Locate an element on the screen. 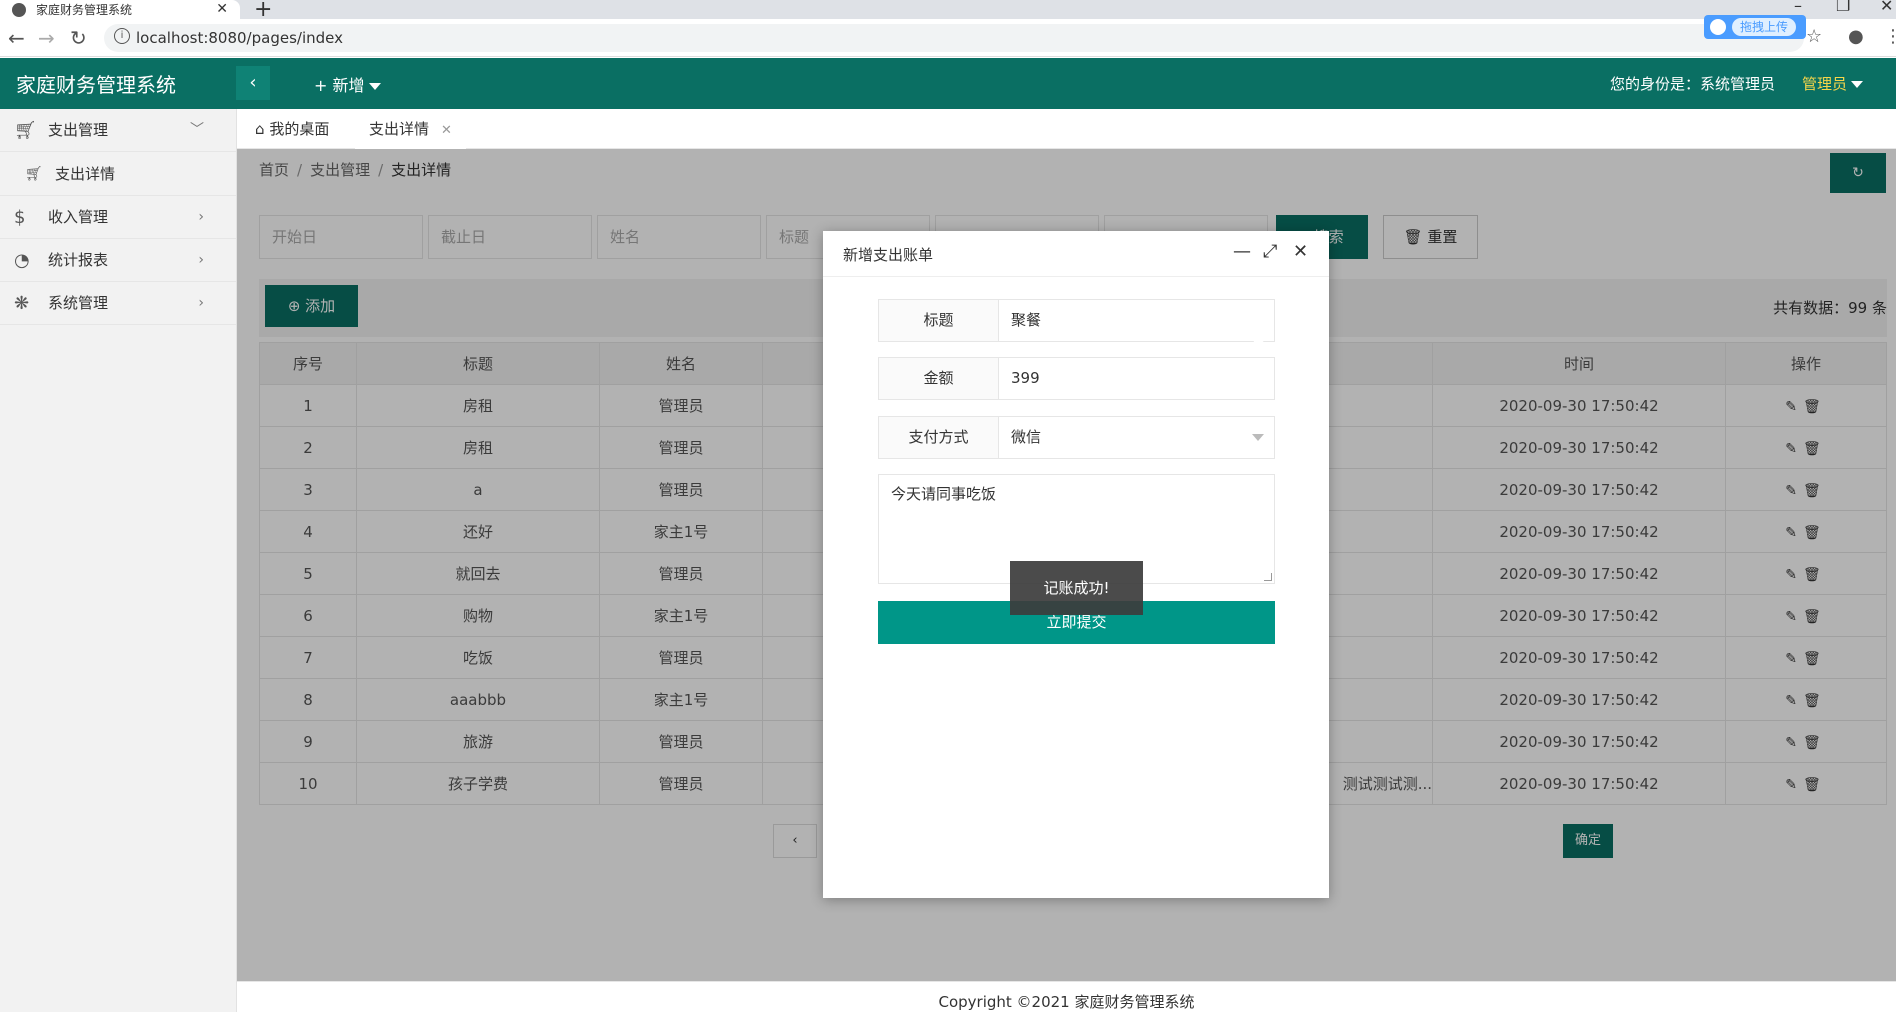  role-menu: 管理员 is located at coordinates (1833, 83).